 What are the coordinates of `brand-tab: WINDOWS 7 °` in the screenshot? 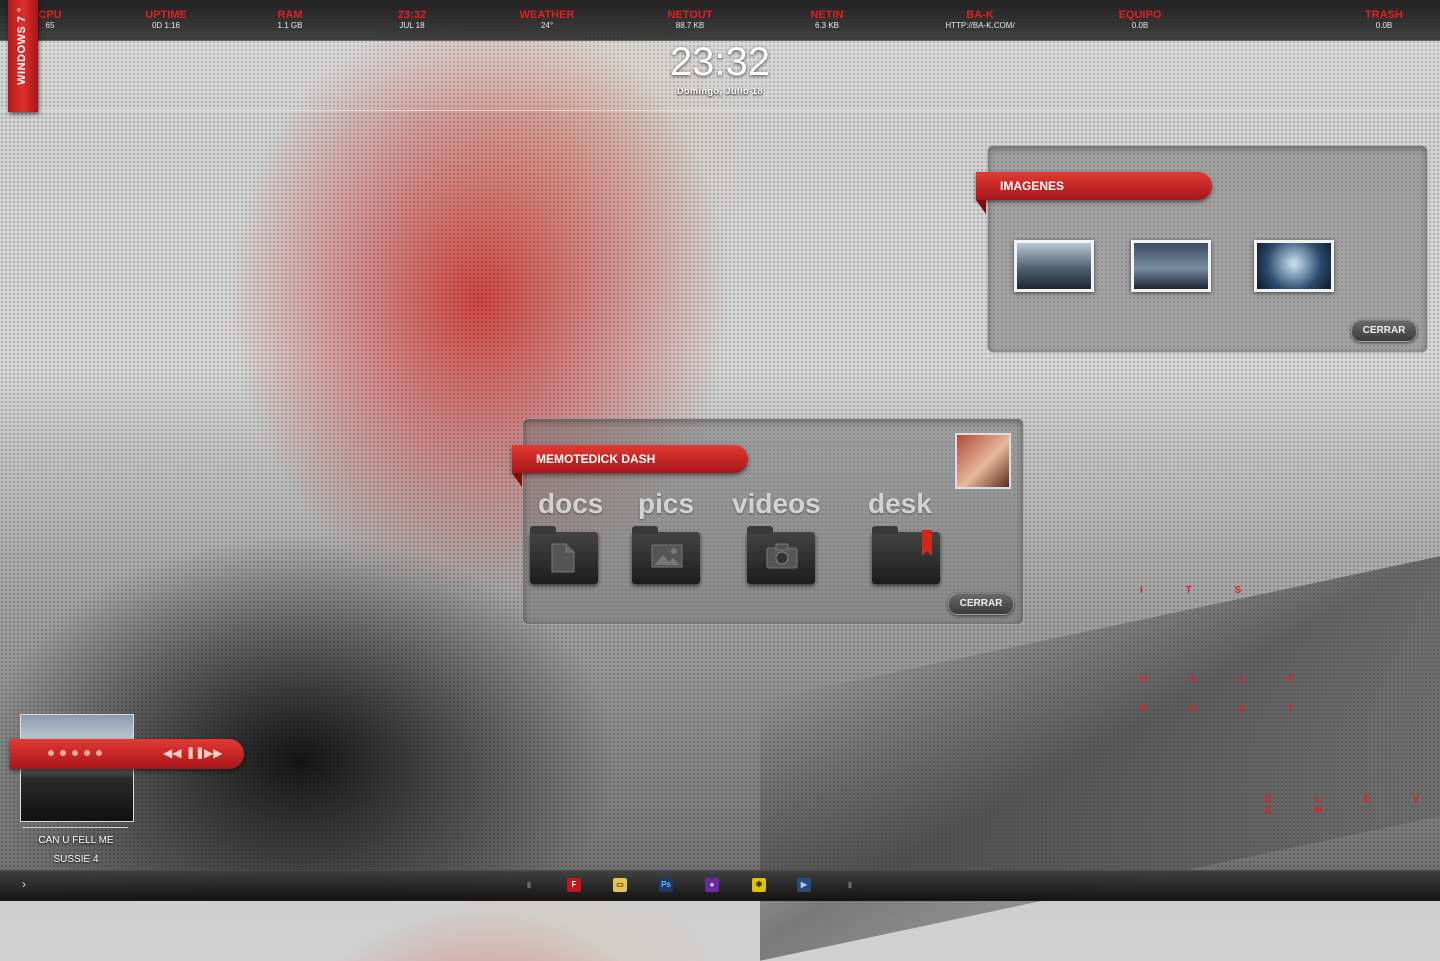 It's located at (23, 56).